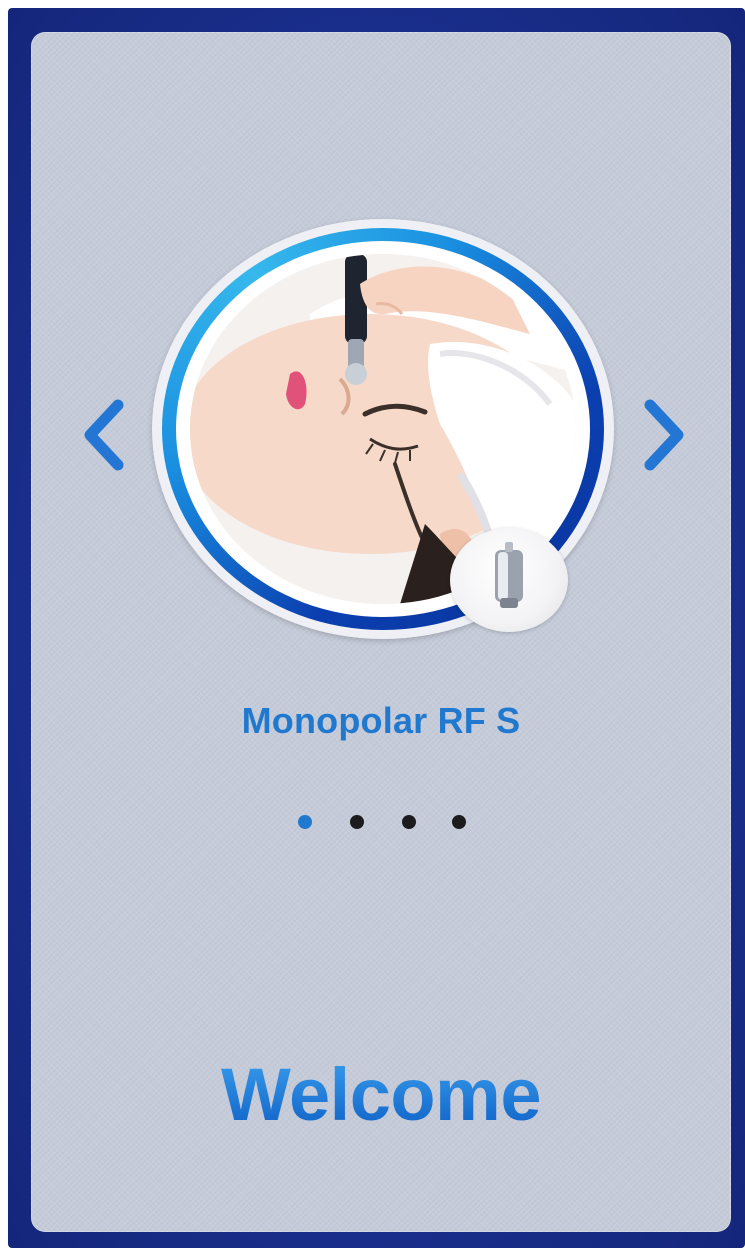 This screenshot has height=1250, width=745. Describe the element at coordinates (509, 575) in the screenshot. I see `rf-probe-tip-icon` at that location.